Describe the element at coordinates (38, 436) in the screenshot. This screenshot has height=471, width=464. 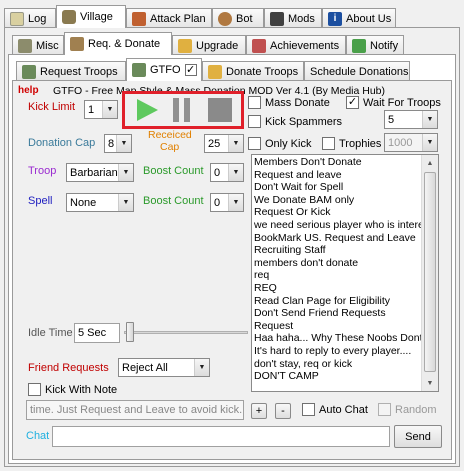
I see `chat-label: Chat` at that location.